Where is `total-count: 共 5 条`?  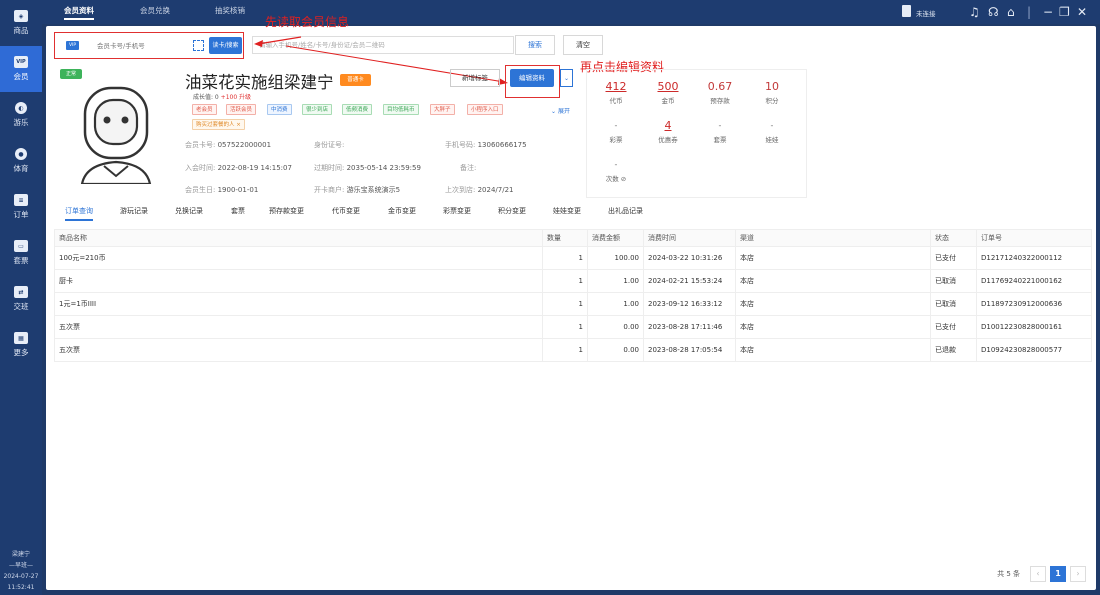 total-count: 共 5 条 is located at coordinates (1008, 574).